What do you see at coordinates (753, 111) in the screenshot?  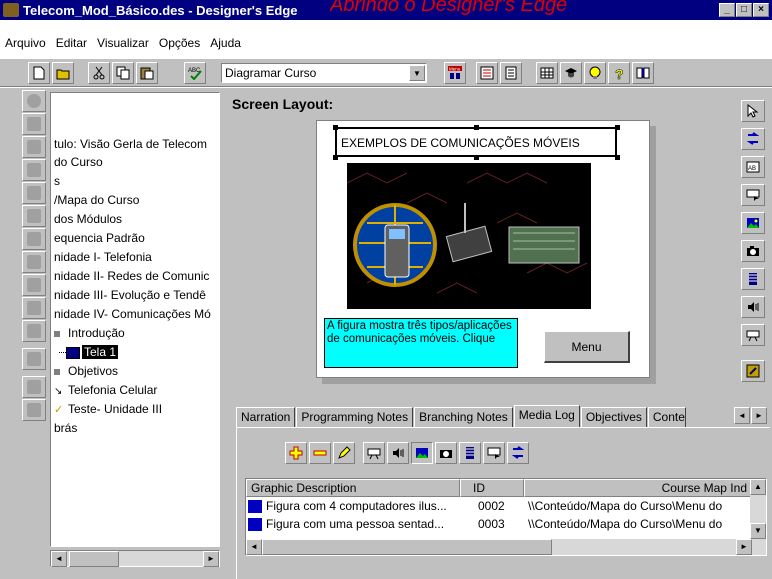 I see `pointer-icon` at bounding box center [753, 111].